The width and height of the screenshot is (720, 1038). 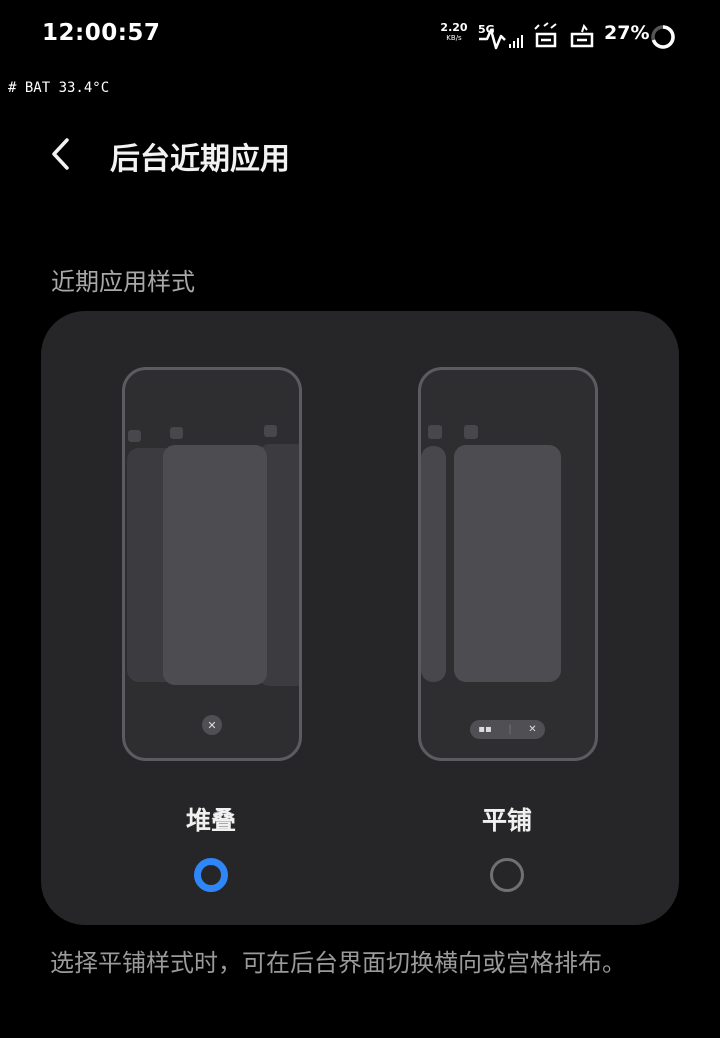 What do you see at coordinates (663, 39) in the screenshot?
I see `battery-ring-icon` at bounding box center [663, 39].